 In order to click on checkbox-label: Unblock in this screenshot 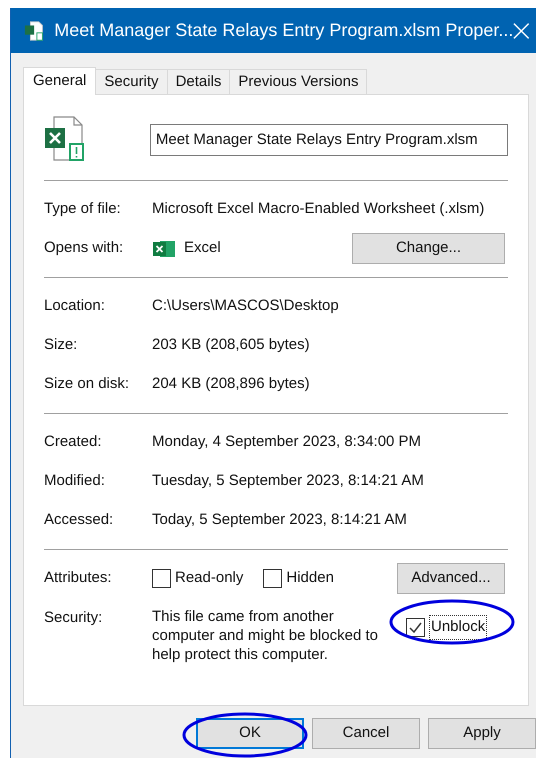, I will do `click(458, 627)`.